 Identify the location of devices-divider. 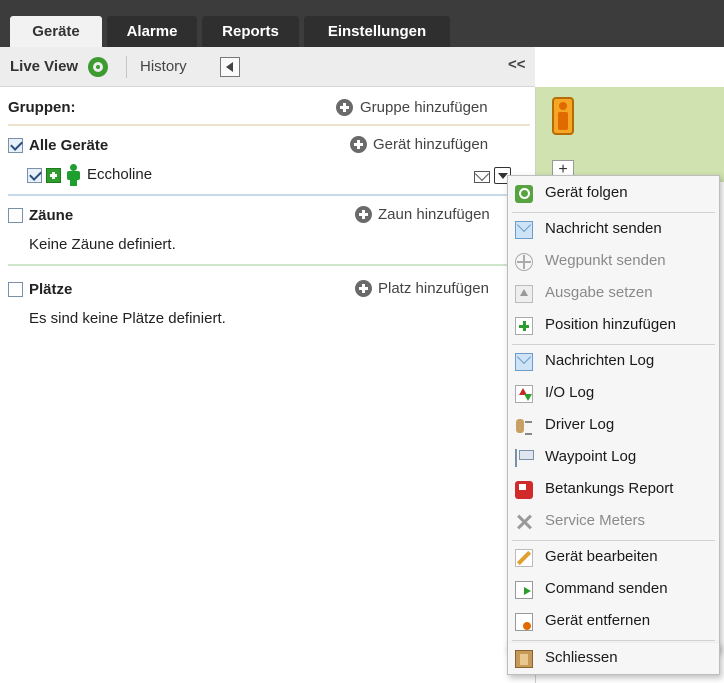
(269, 195).